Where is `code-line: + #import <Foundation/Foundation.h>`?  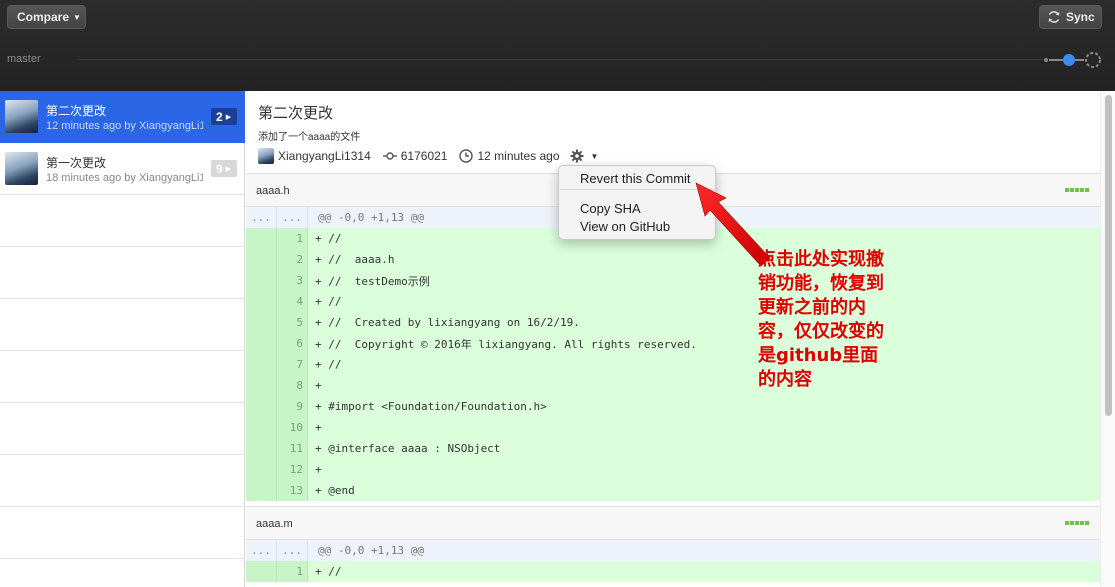 code-line: + #import <Foundation/Foundation.h> is located at coordinates (431, 406).